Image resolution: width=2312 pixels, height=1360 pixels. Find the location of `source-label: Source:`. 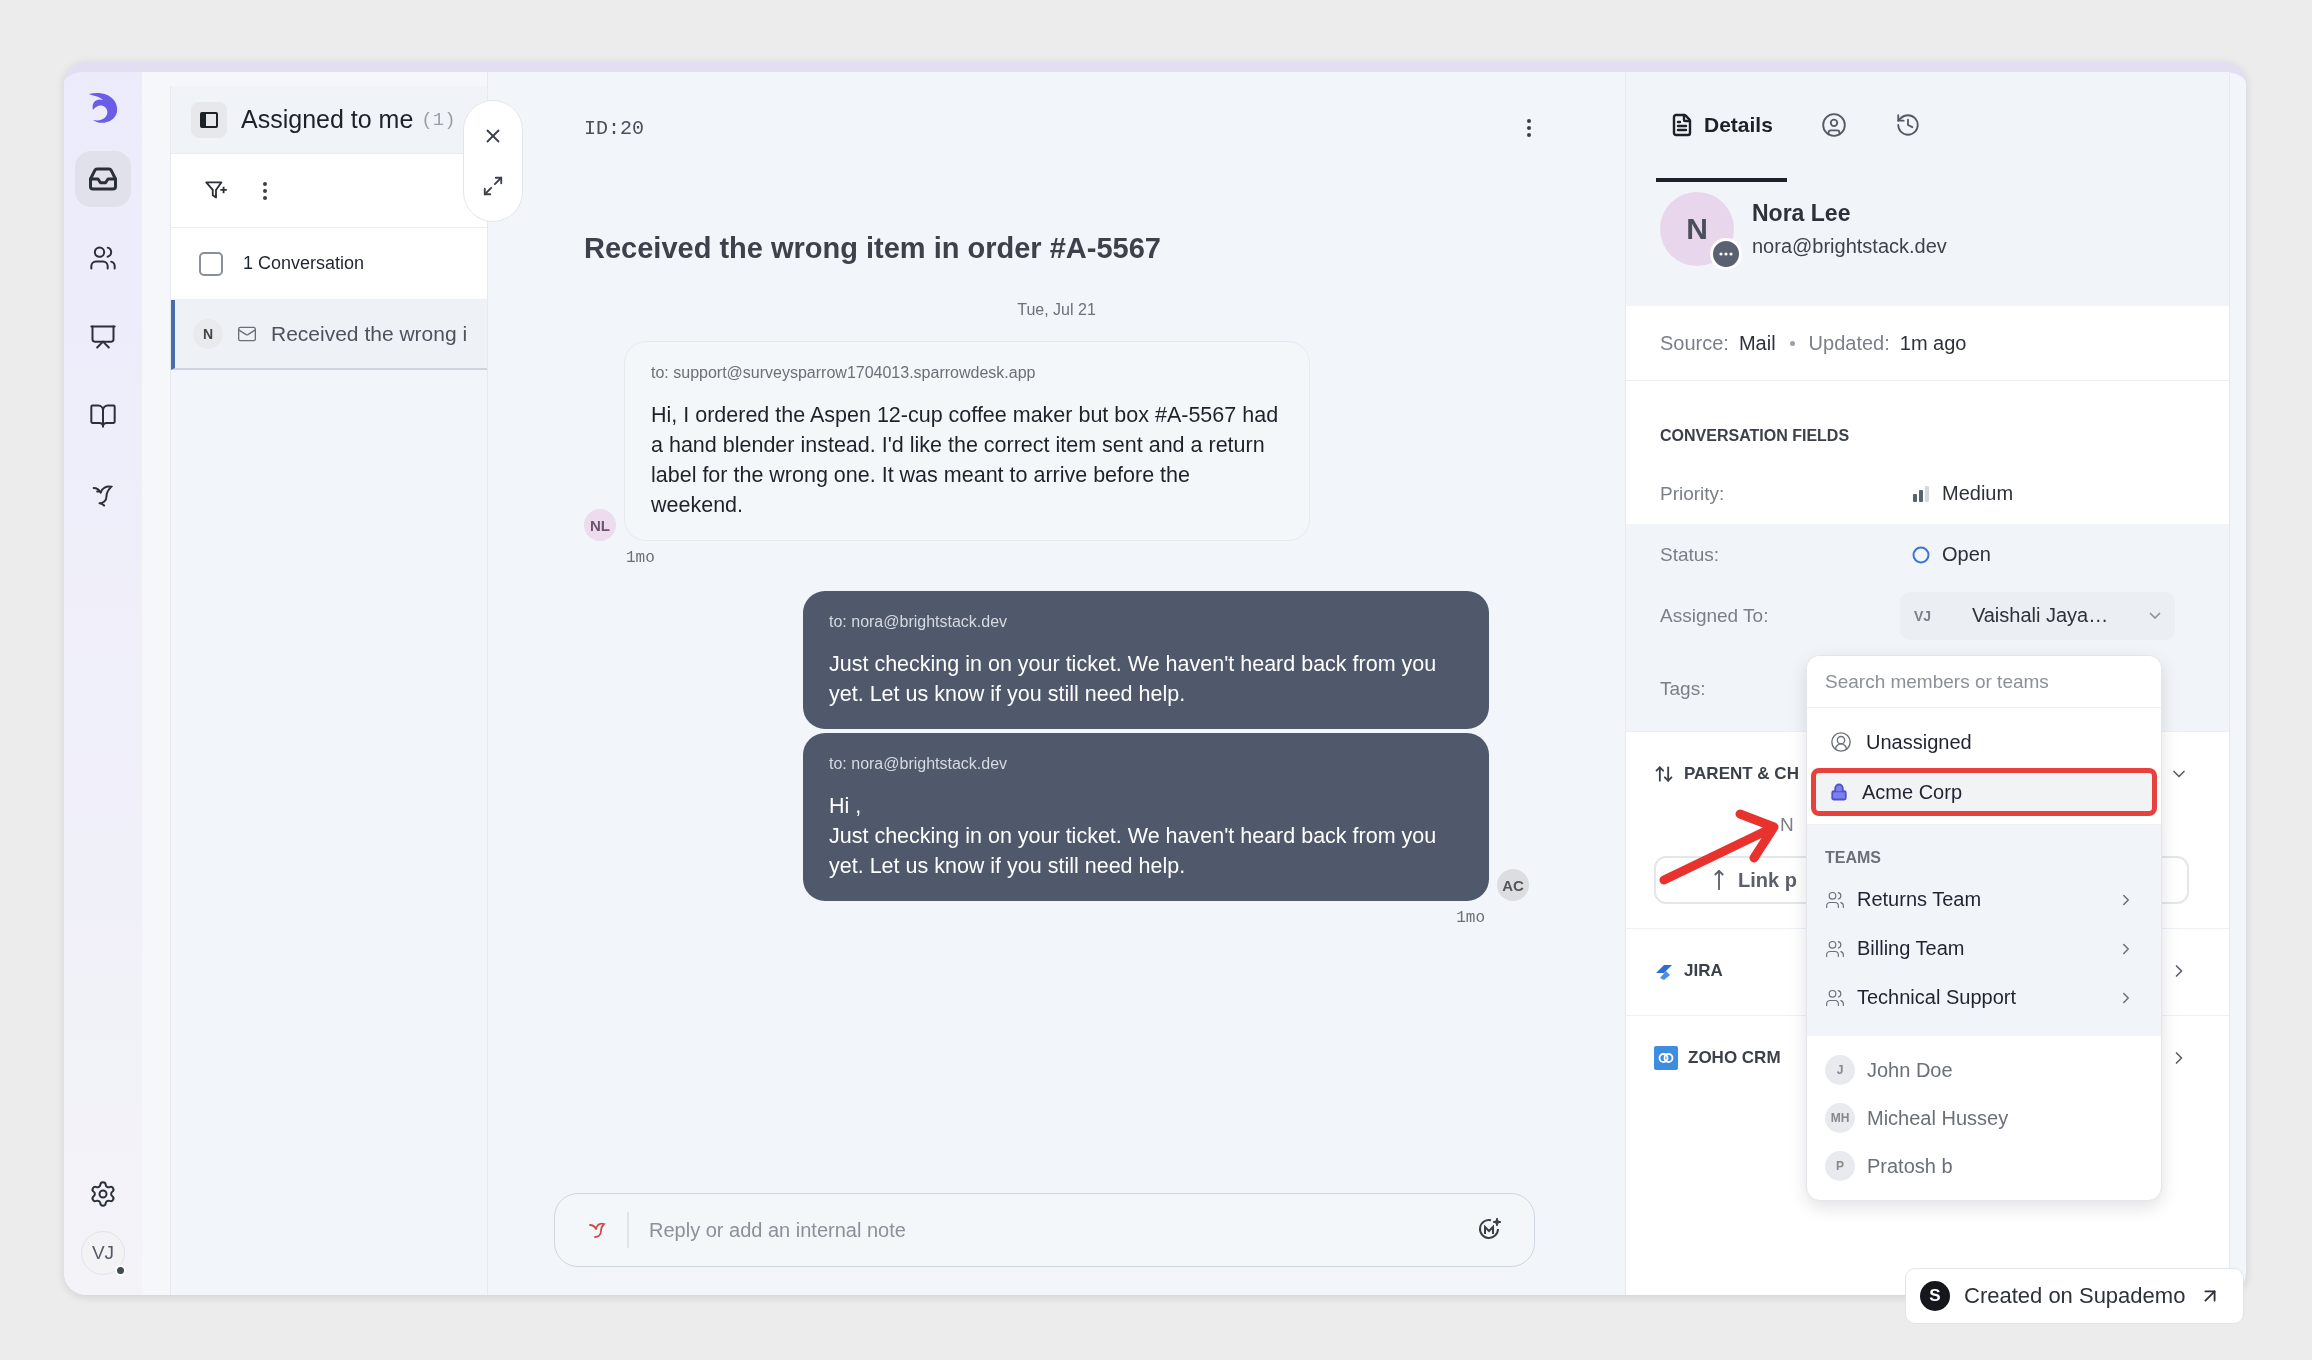

source-label: Source: is located at coordinates (1694, 343).